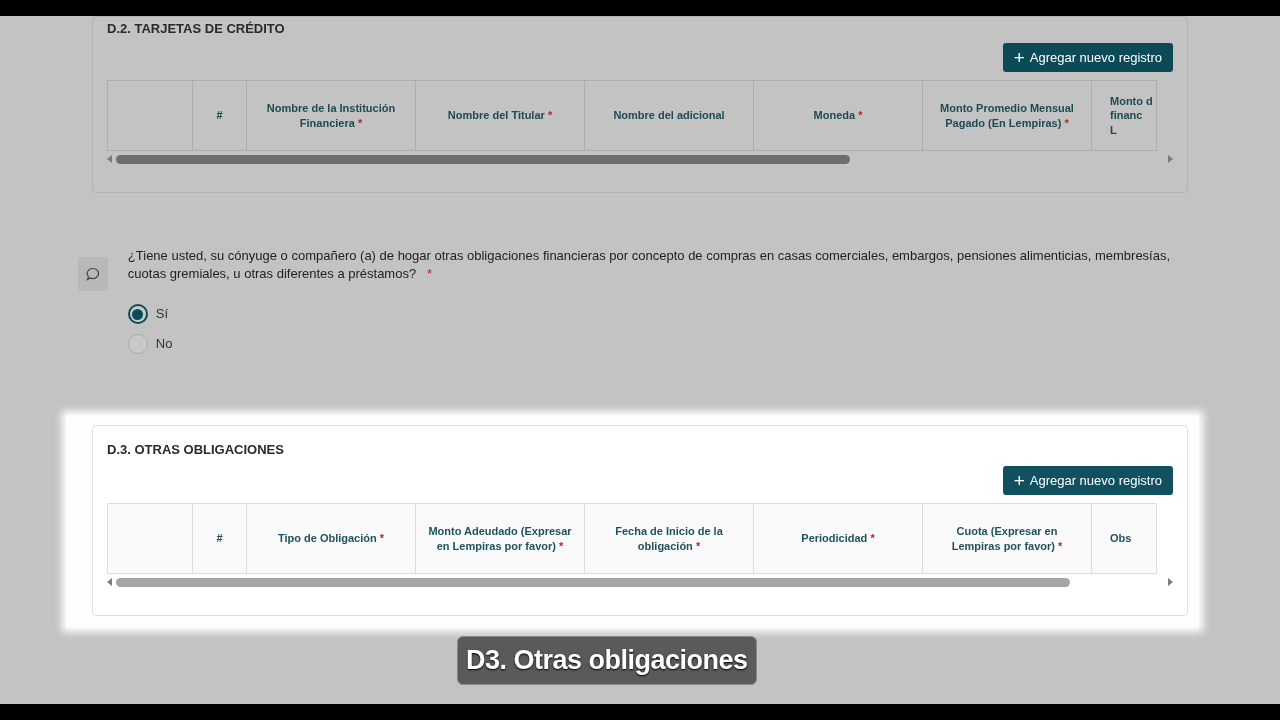  I want to click on option-label: No, so click(164, 344).